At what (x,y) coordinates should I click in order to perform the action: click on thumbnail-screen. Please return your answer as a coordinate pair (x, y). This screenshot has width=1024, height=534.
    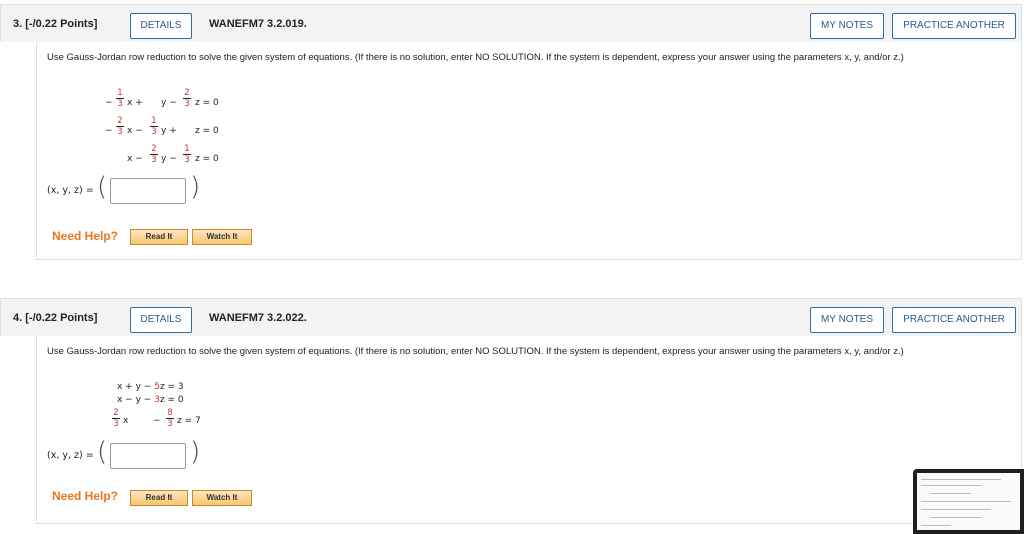
    Looking at the image, I should click on (968, 501).